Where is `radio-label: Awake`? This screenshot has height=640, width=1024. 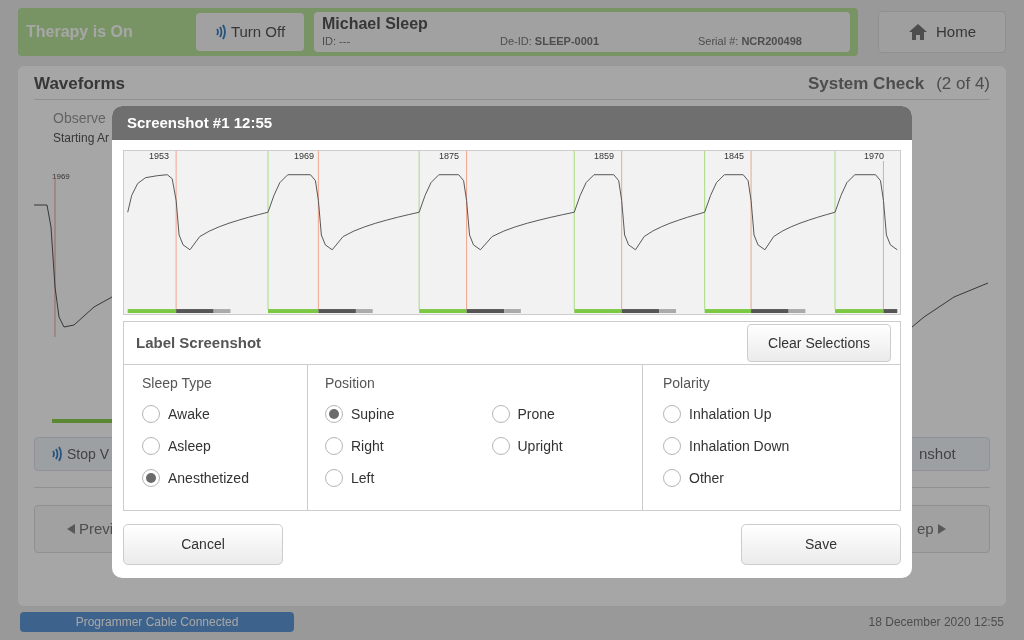
radio-label: Awake is located at coordinates (189, 414).